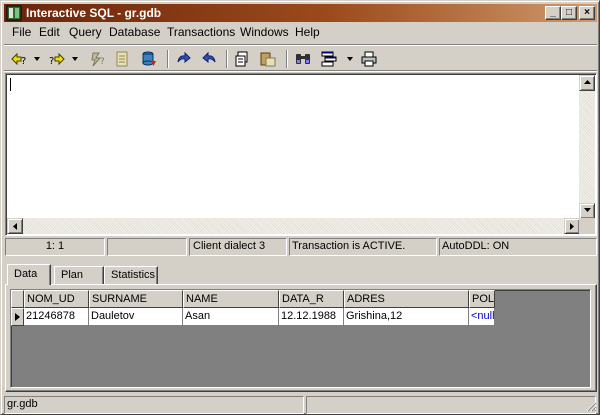 Image resolution: width=600 pixels, height=415 pixels. I want to click on pane-splitter, so click(300, 260).